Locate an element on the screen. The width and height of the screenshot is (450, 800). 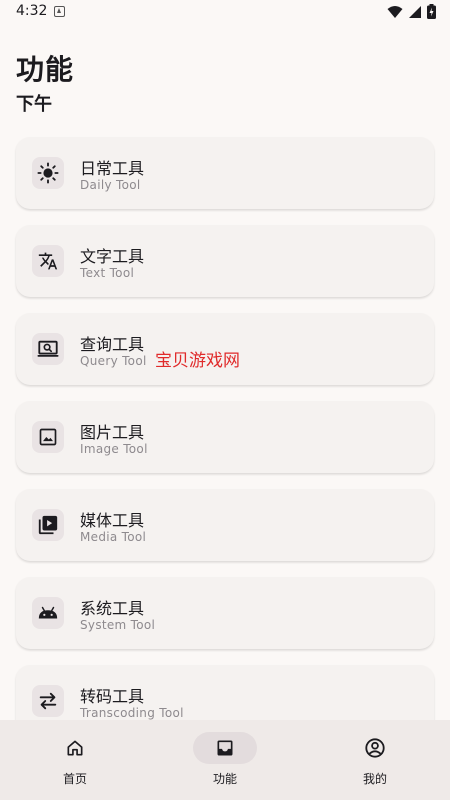
image-icon is located at coordinates (48, 437).